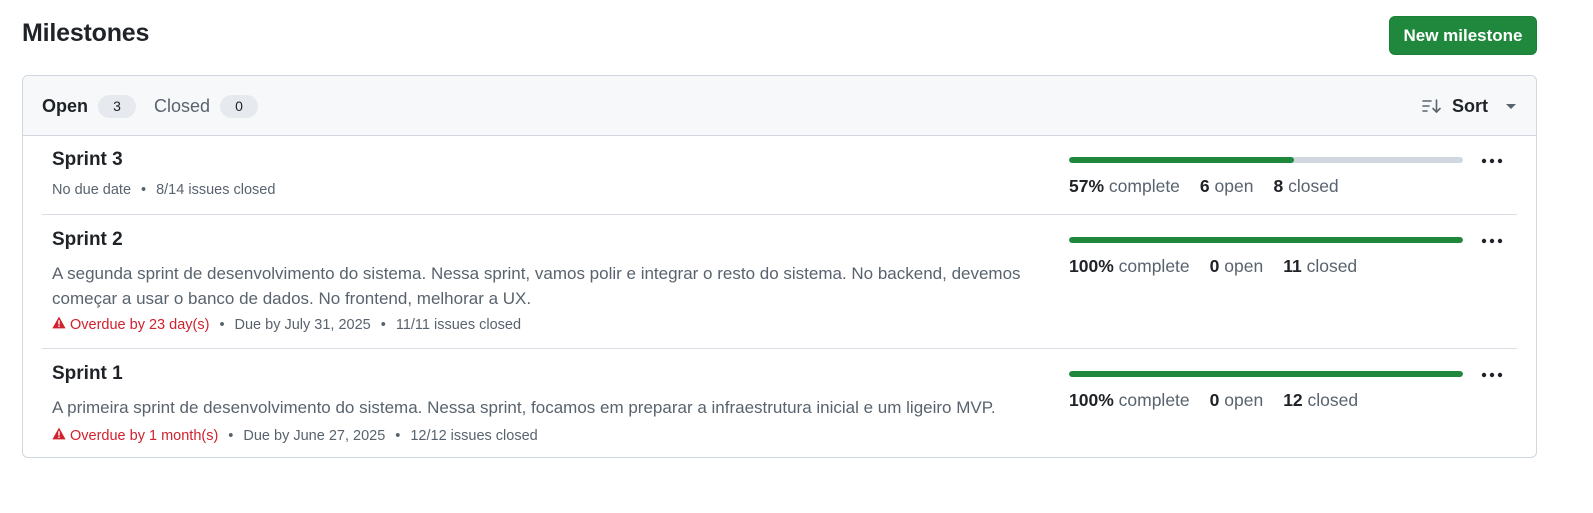 This screenshot has height=513, width=1593. Describe the element at coordinates (130, 324) in the screenshot. I see `overdue-status: Overdue by 23 day(s)` at that location.